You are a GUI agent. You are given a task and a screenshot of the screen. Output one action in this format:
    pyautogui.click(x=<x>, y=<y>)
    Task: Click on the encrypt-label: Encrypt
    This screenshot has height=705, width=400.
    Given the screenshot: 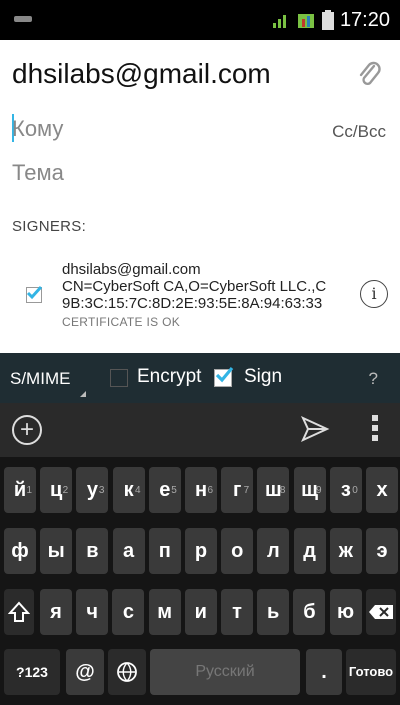 What is the action you would take?
    pyautogui.click(x=169, y=376)
    